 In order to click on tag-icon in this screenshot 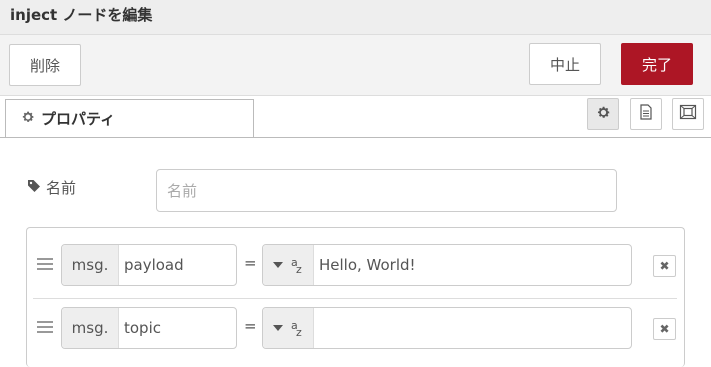, I will do `click(34, 188)`.